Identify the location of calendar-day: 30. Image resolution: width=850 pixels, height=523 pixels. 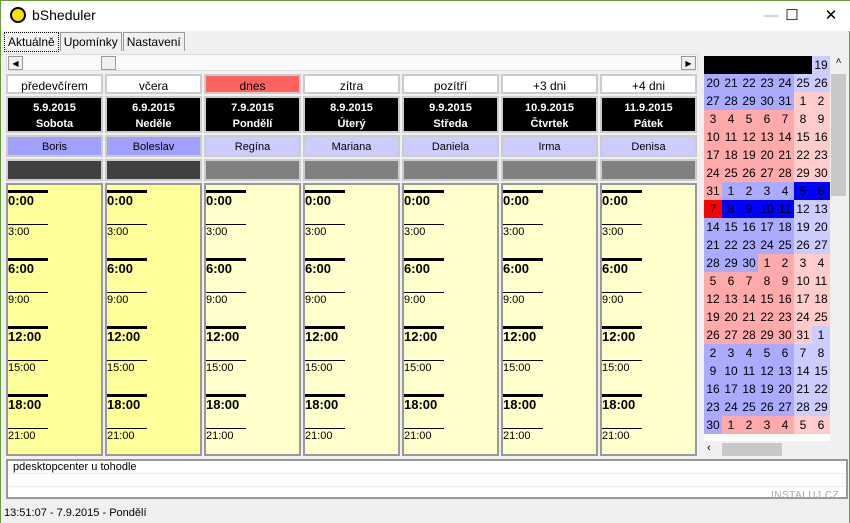
(785, 335).